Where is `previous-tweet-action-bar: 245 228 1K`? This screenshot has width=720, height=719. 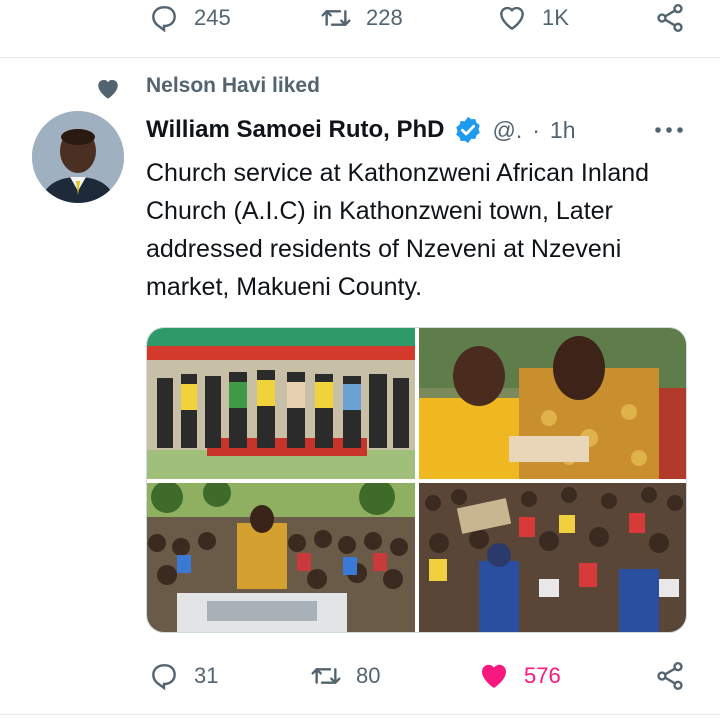 previous-tweet-action-bar: 245 228 1K is located at coordinates (360, 19).